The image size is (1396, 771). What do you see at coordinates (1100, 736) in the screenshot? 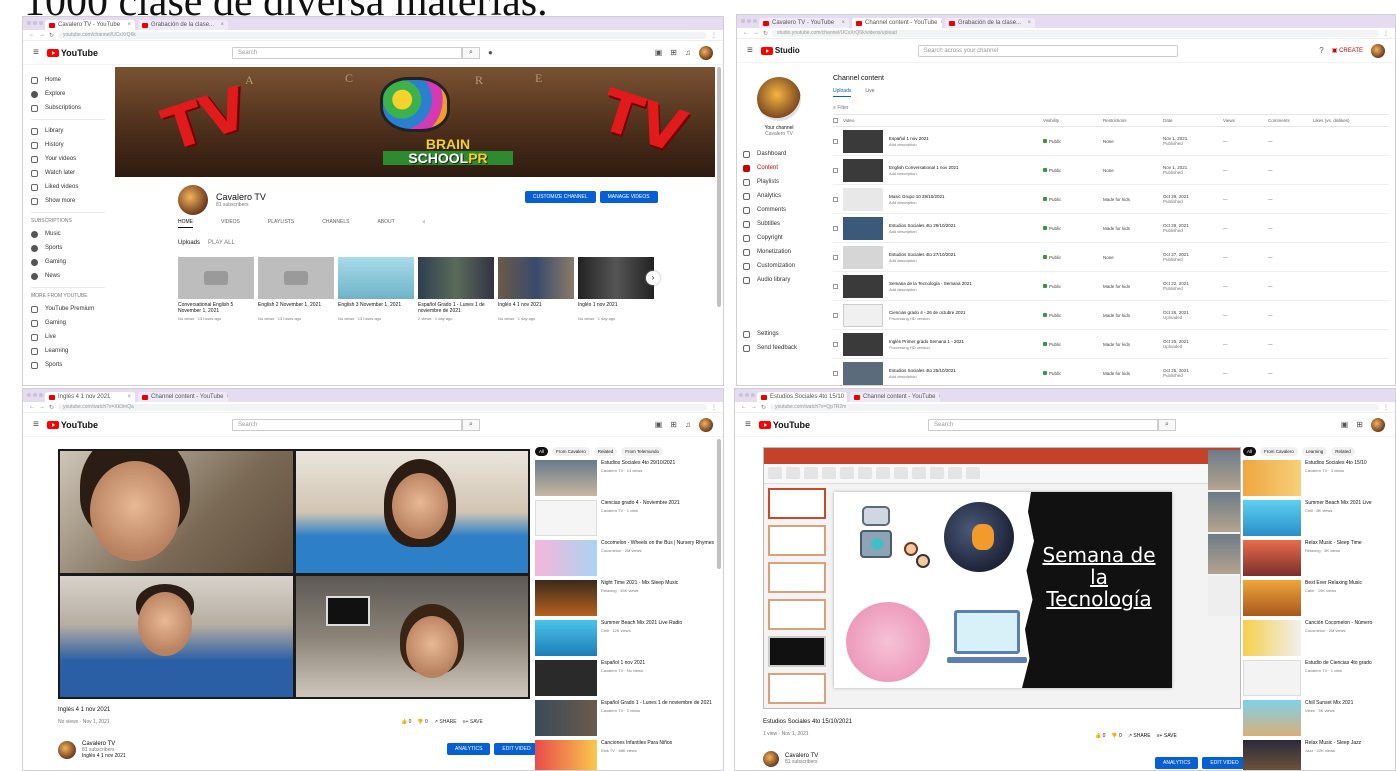
I see `like-button: 👍 0` at bounding box center [1100, 736].